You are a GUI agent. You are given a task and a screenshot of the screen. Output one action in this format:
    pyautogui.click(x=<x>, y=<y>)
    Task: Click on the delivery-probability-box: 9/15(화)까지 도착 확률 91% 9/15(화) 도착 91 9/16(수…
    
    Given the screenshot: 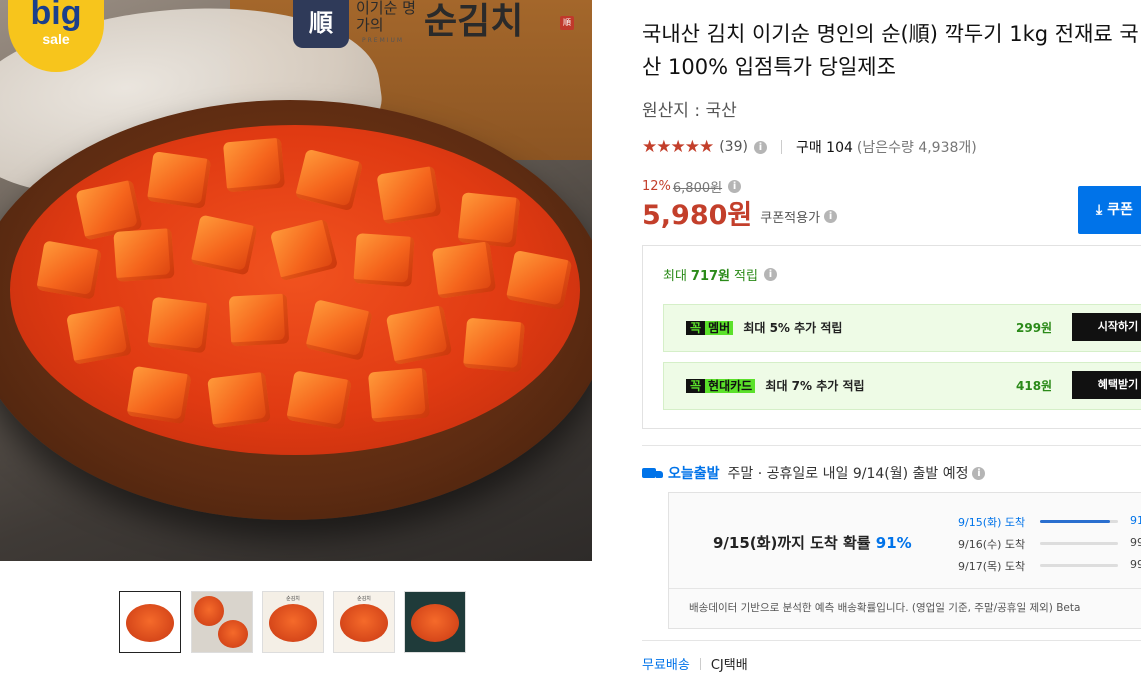 What is the action you would take?
    pyautogui.click(x=904, y=560)
    